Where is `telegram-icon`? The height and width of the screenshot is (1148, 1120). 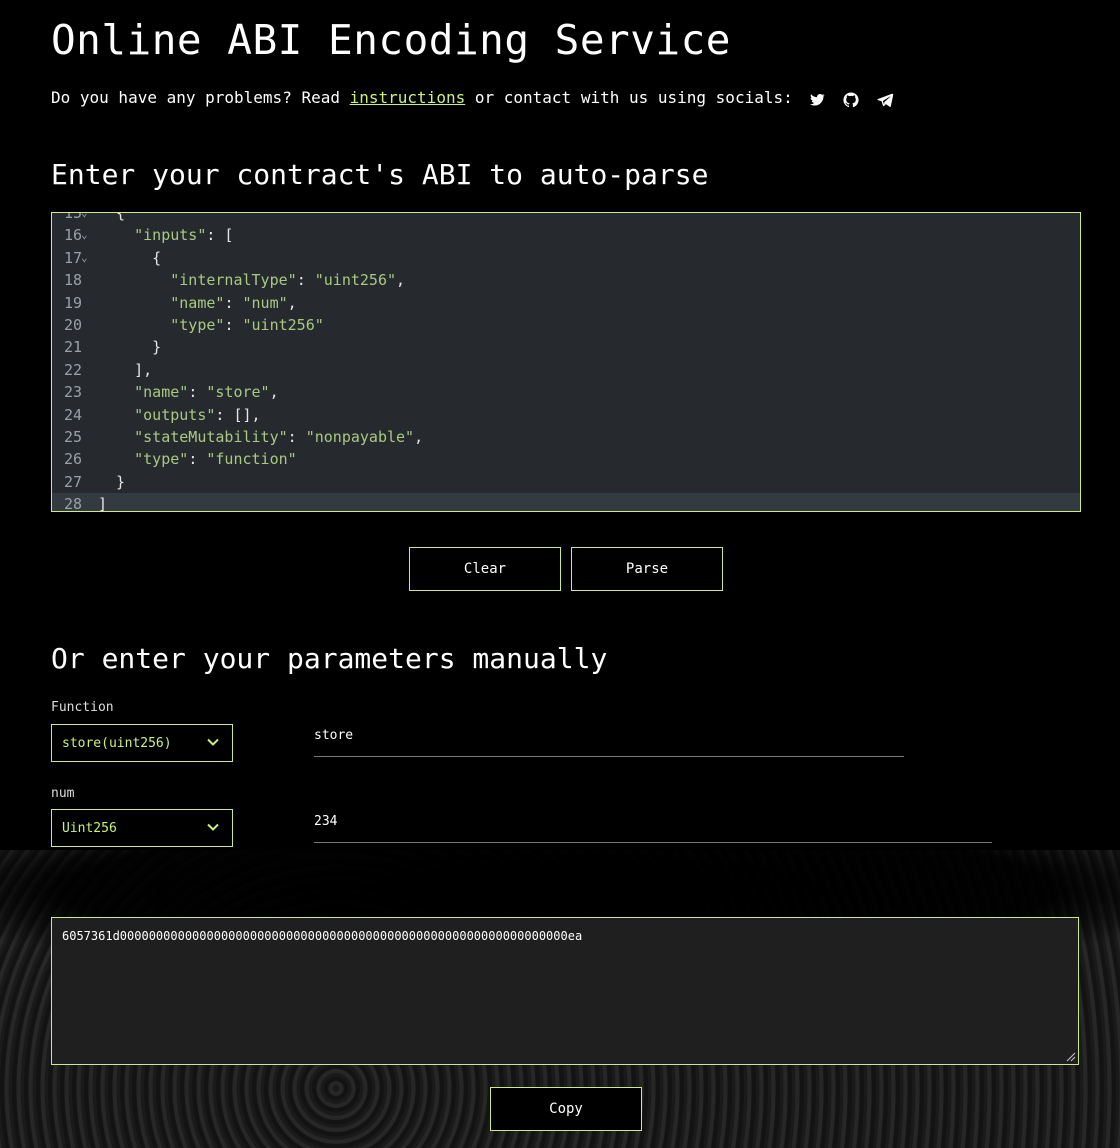 telegram-icon is located at coordinates (885, 100).